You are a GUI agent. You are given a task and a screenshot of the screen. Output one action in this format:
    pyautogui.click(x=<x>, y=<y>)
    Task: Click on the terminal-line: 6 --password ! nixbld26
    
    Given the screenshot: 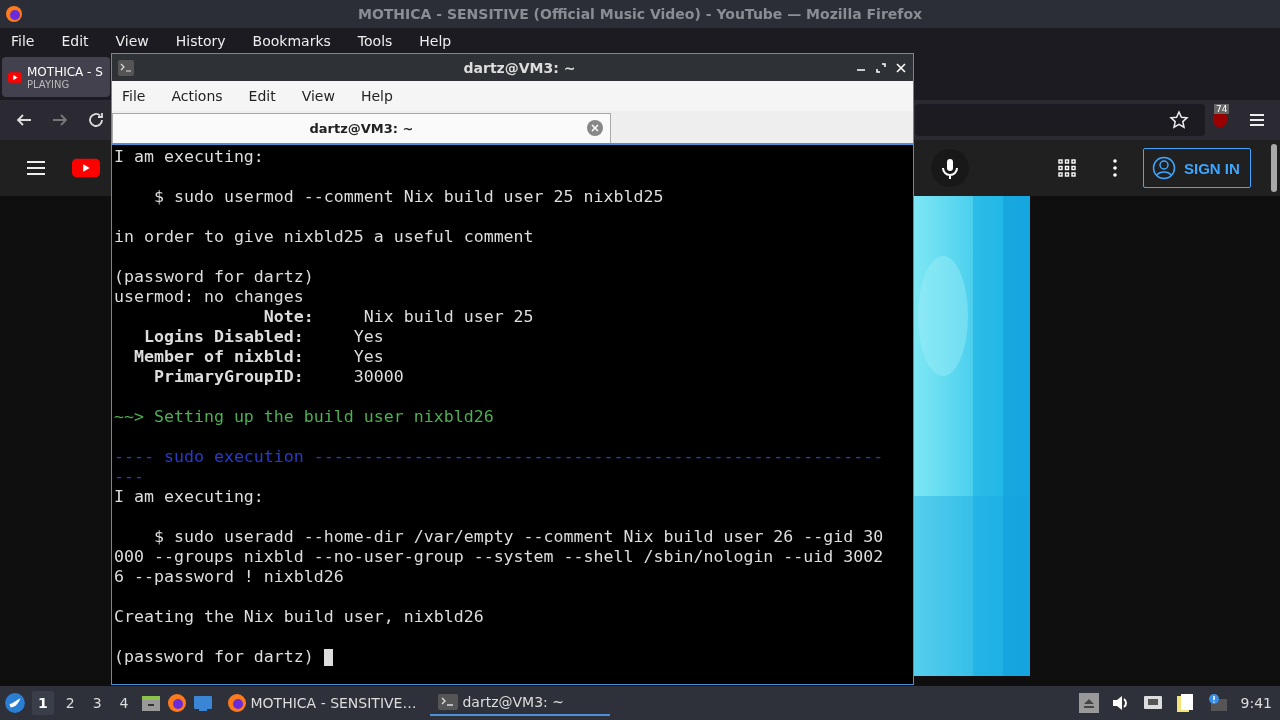 What is the action you would take?
    pyautogui.click(x=229, y=577)
    